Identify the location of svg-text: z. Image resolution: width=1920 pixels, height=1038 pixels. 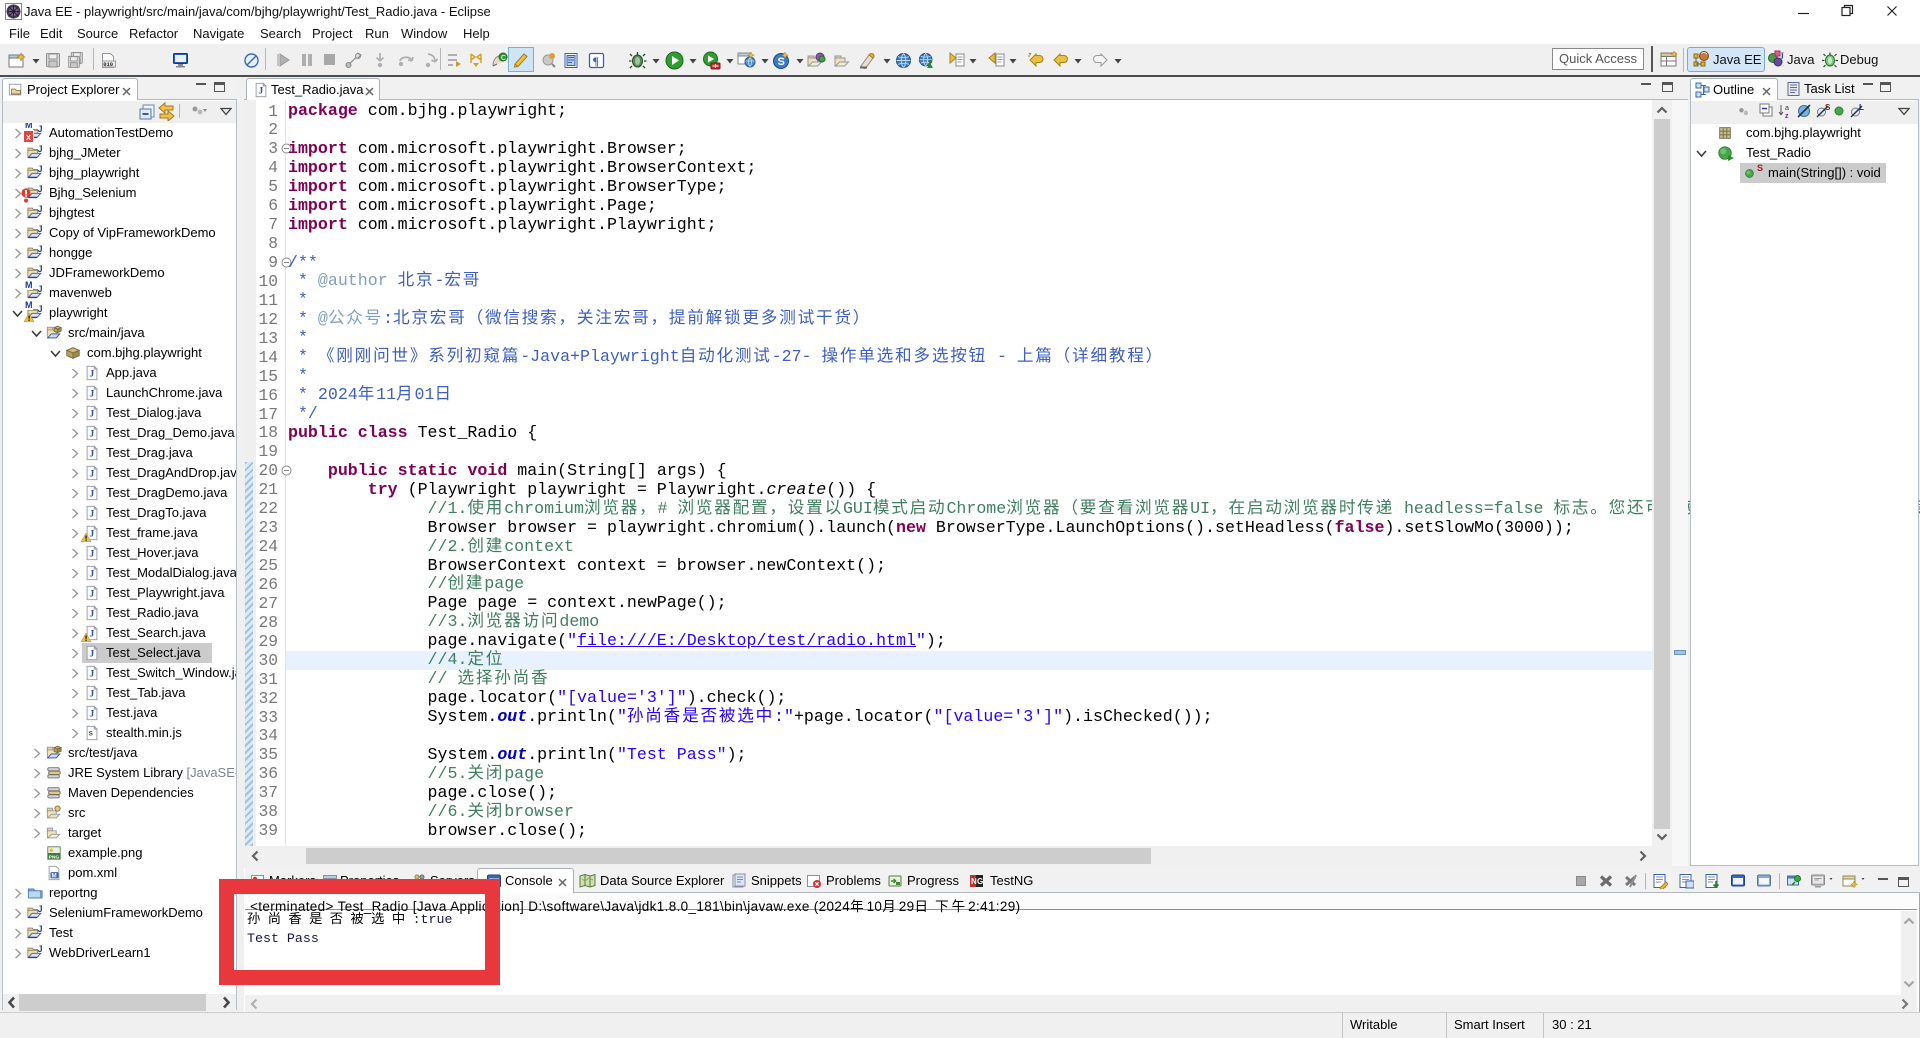
(1787, 116).